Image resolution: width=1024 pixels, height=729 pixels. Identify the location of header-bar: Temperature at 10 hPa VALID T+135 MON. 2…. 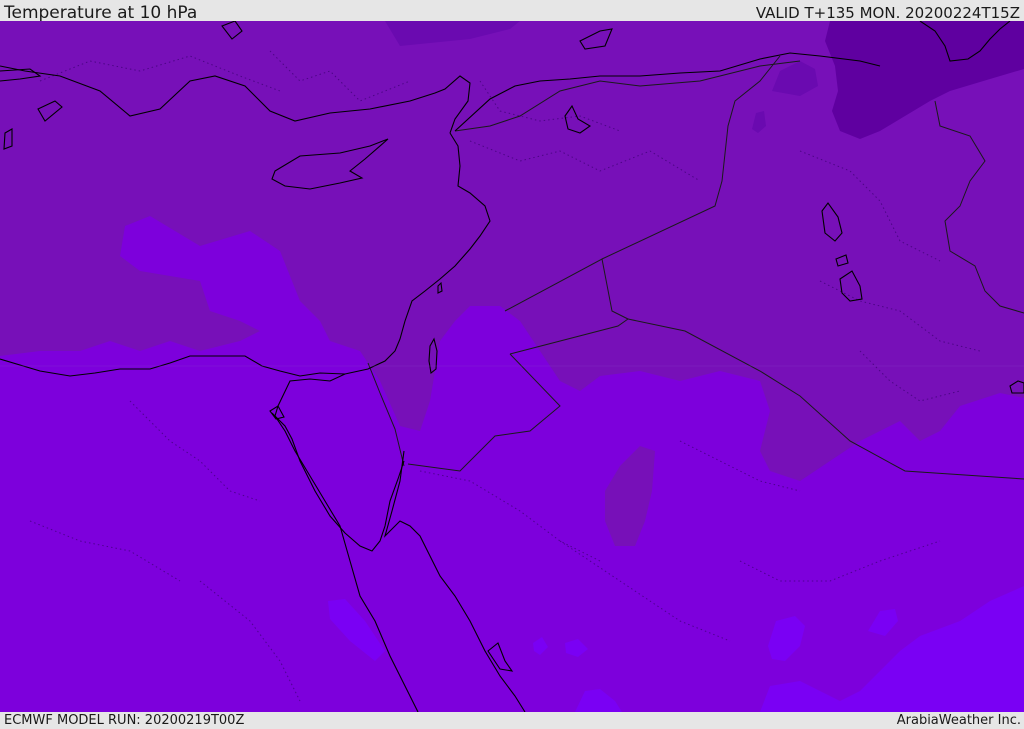
(512, 11).